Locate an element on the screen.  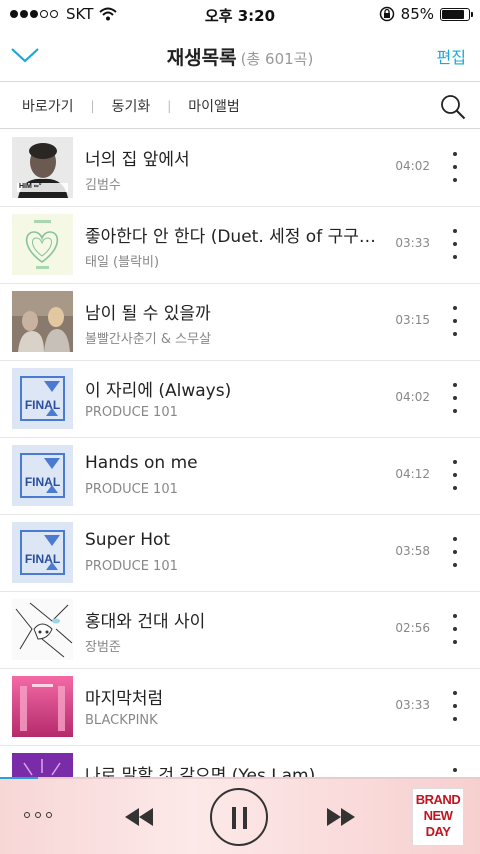
mini-player: BRAND NEW DAY is located at coordinates (240, 815).